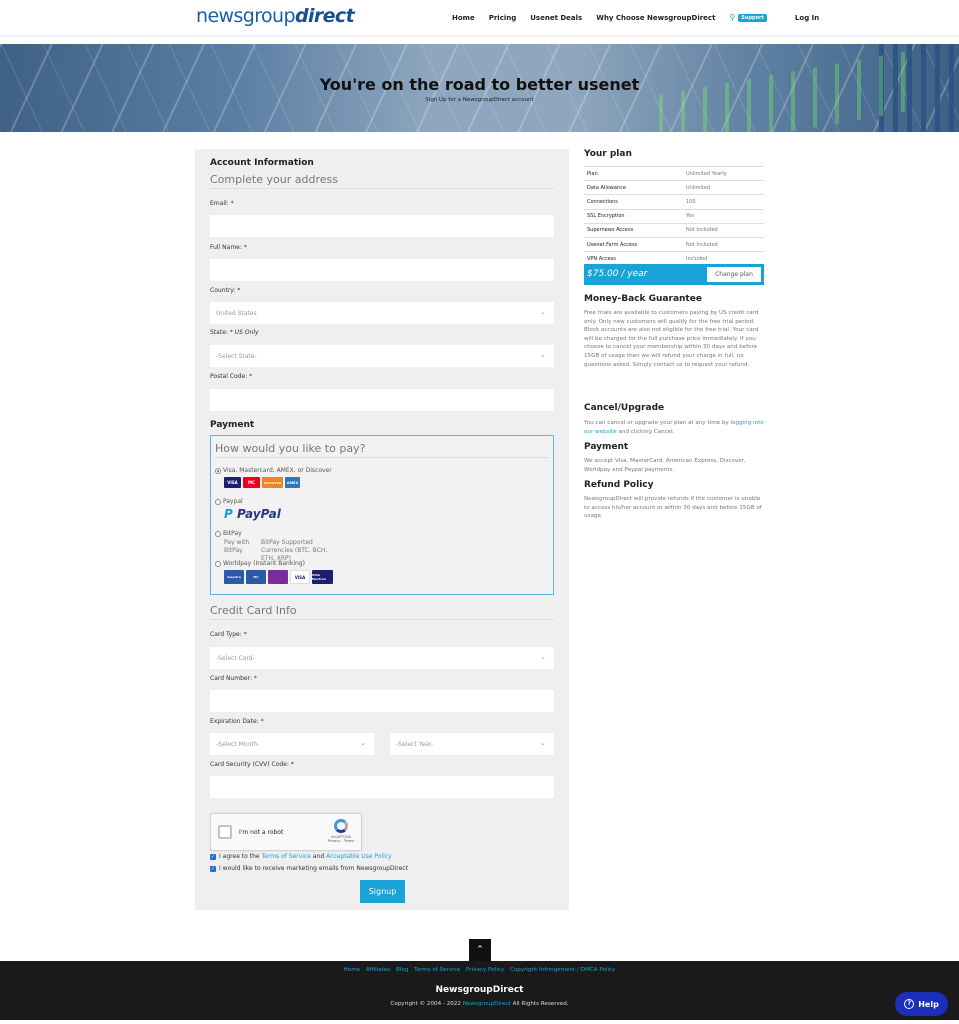 The width and height of the screenshot is (959, 1024). What do you see at coordinates (222, 203) in the screenshot?
I see `email-label: Email: *` at bounding box center [222, 203].